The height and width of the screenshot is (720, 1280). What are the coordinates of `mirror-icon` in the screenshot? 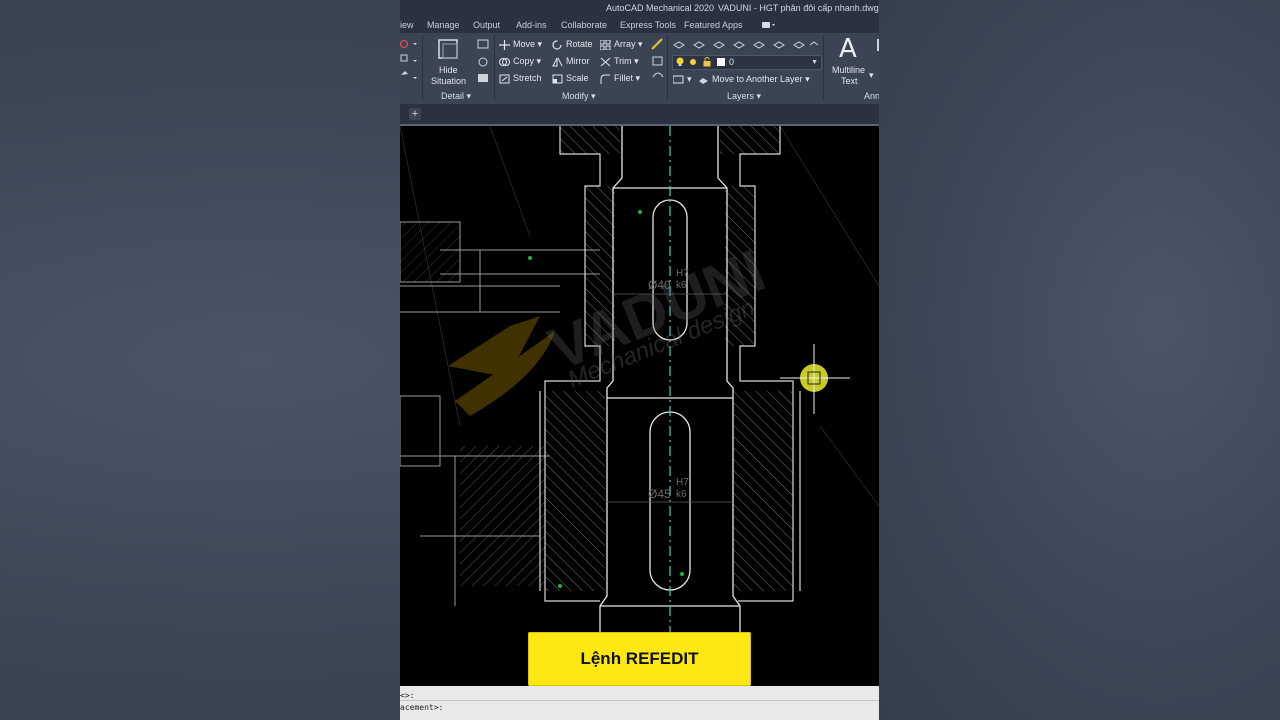 It's located at (557, 62).